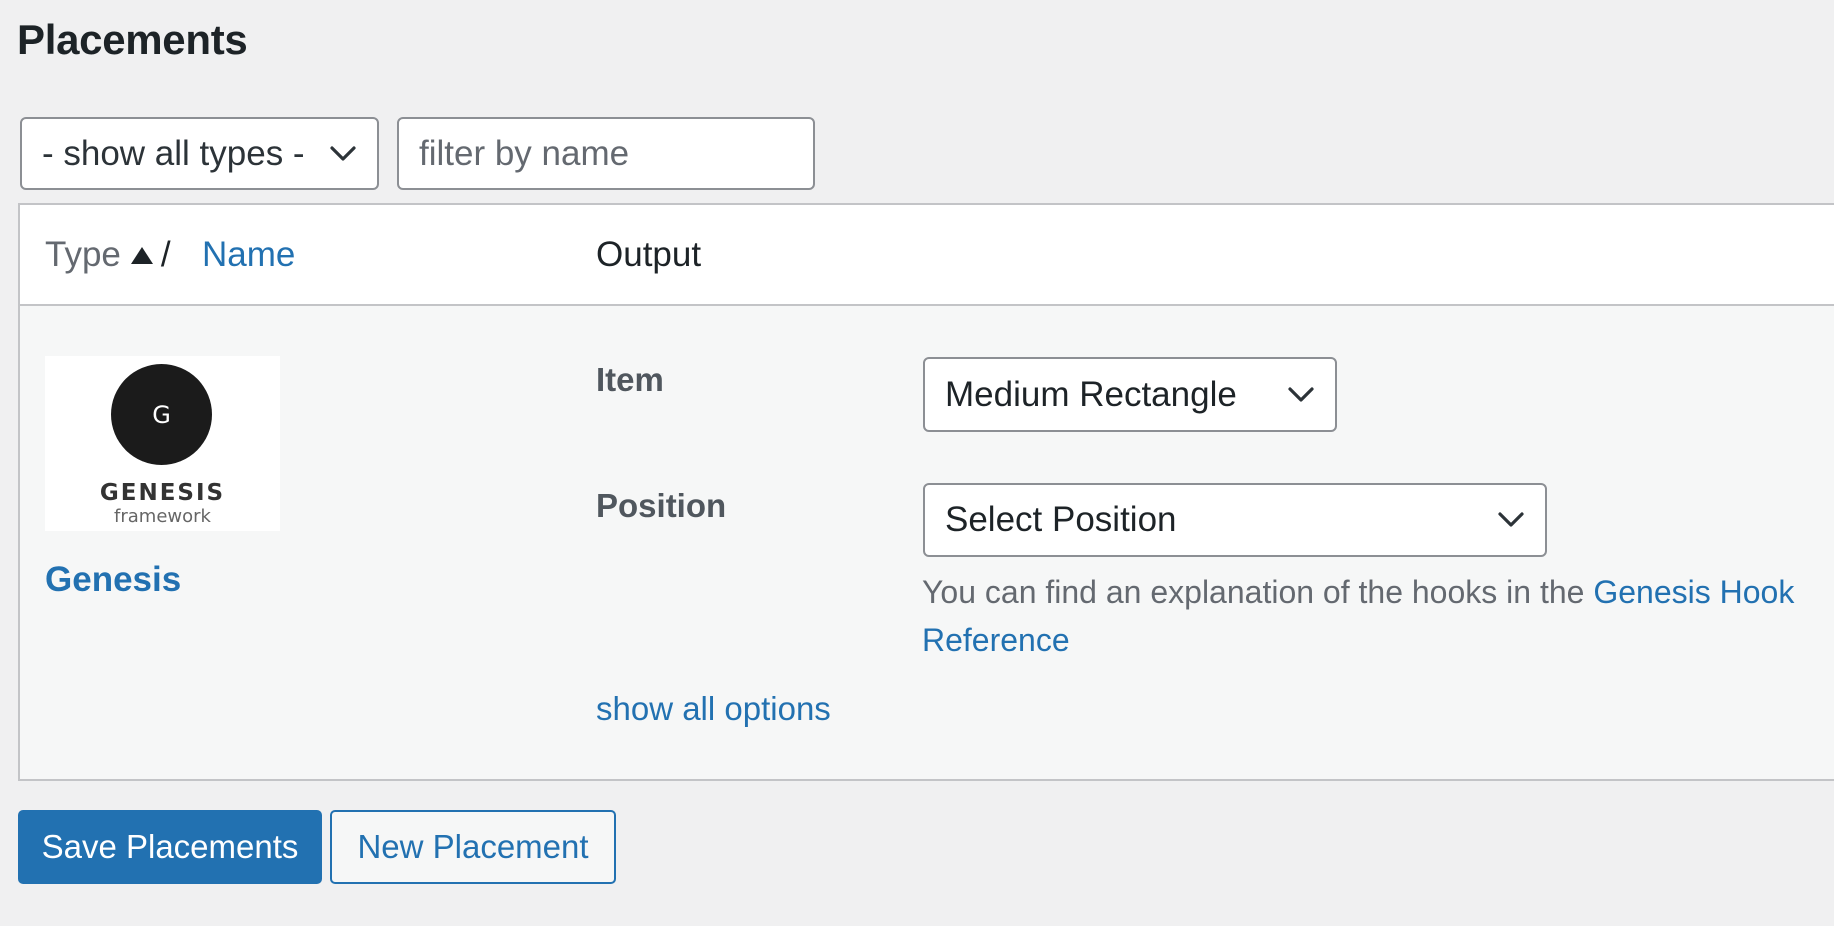 This screenshot has width=1834, height=926. What do you see at coordinates (173, 153) in the screenshot?
I see `type-filter-value: - show all types -` at bounding box center [173, 153].